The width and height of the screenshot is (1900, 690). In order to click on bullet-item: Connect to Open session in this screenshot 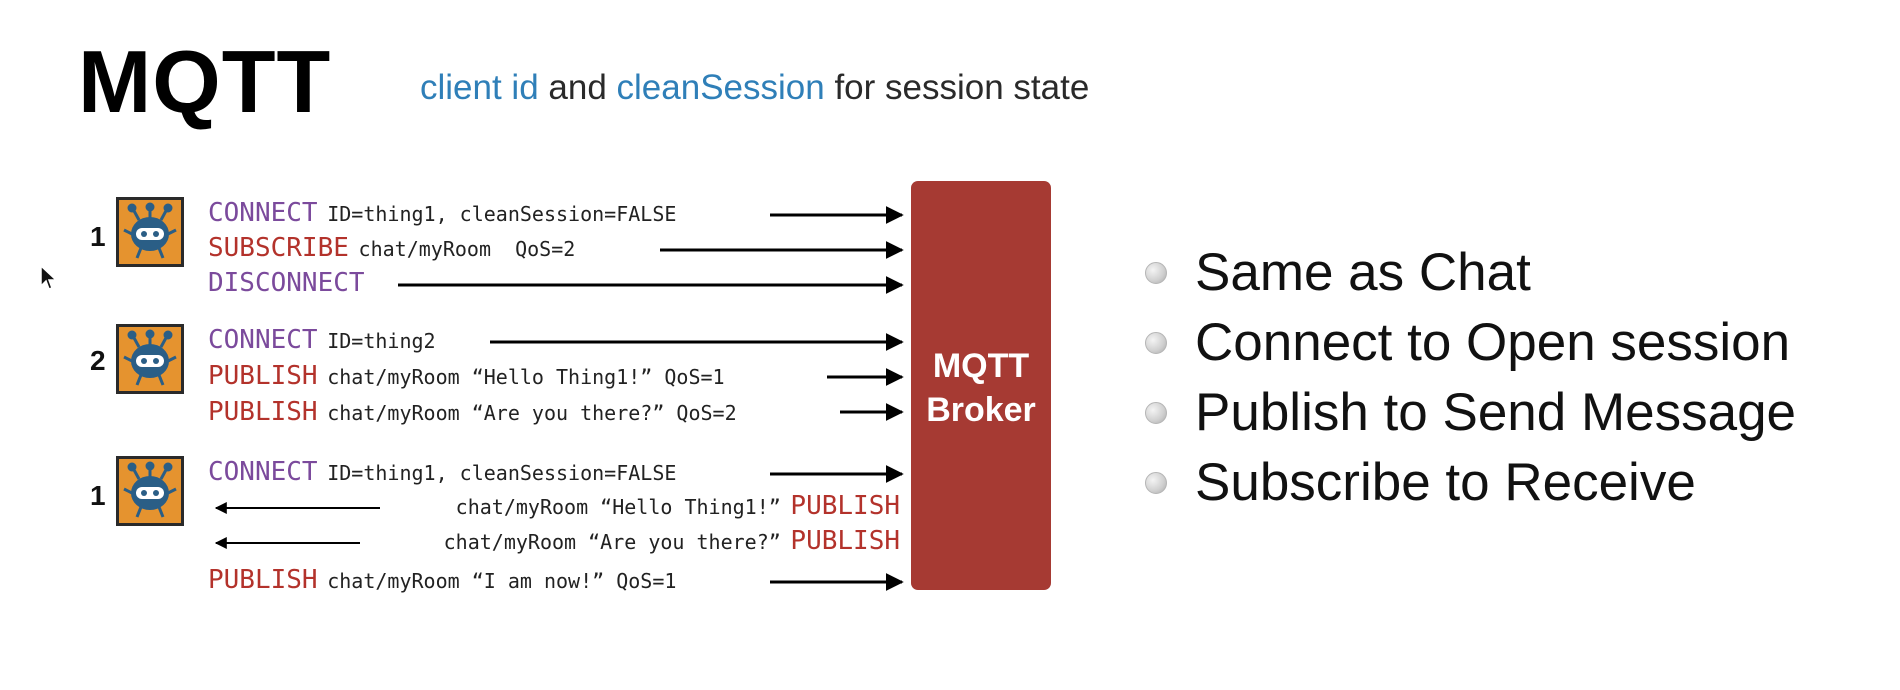, I will do `click(1470, 343)`.